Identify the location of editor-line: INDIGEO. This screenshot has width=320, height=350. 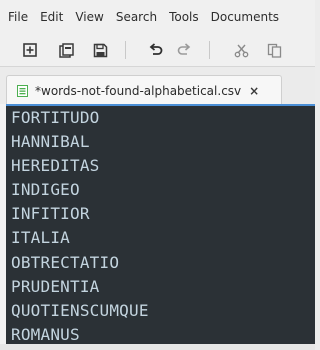
(45, 190).